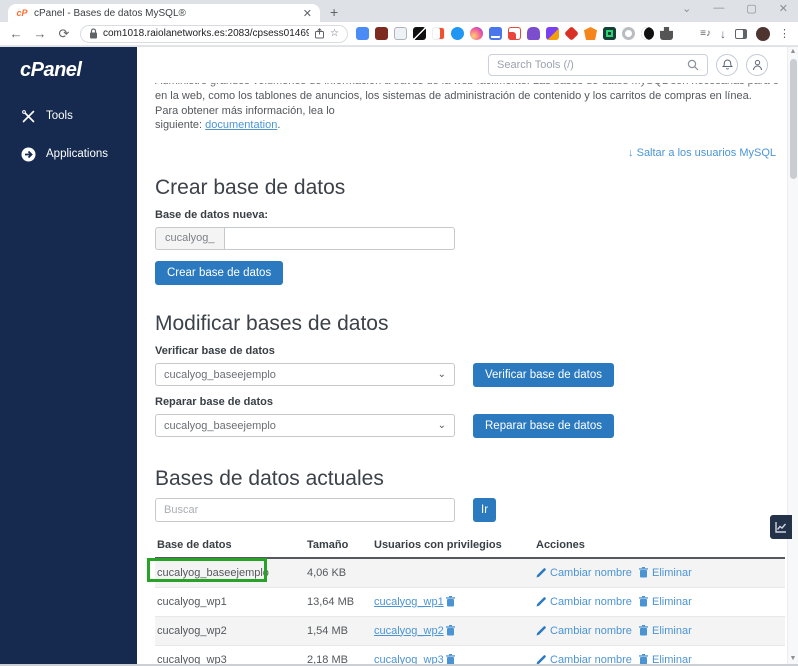 The height and width of the screenshot is (666, 798). I want to click on downloads-icon: ↓, so click(723, 34).